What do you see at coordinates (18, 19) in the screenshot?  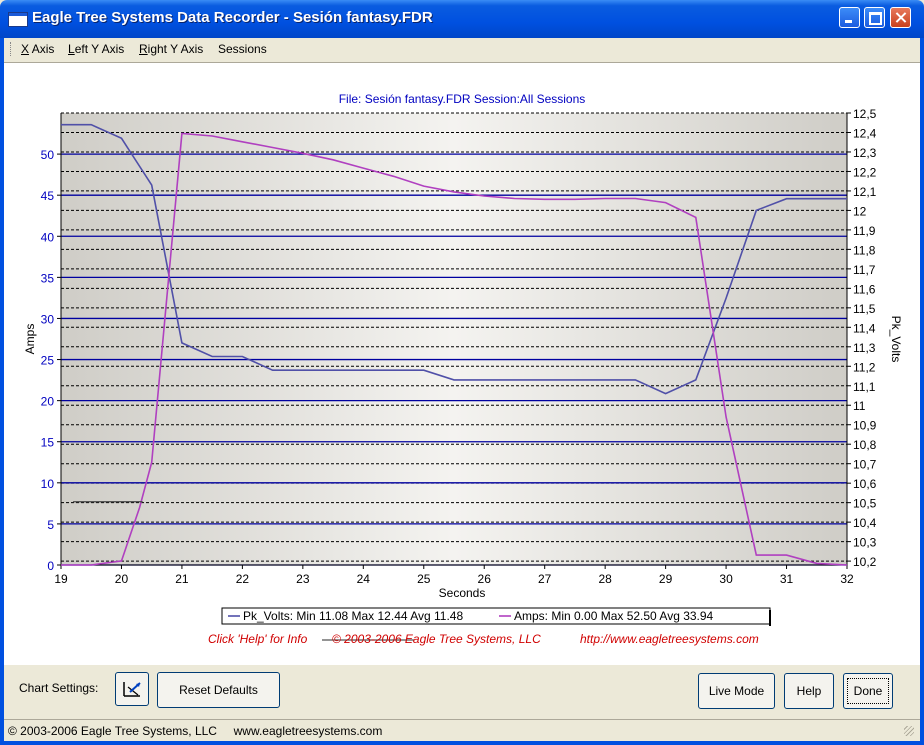 I see `app-window-icon` at bounding box center [18, 19].